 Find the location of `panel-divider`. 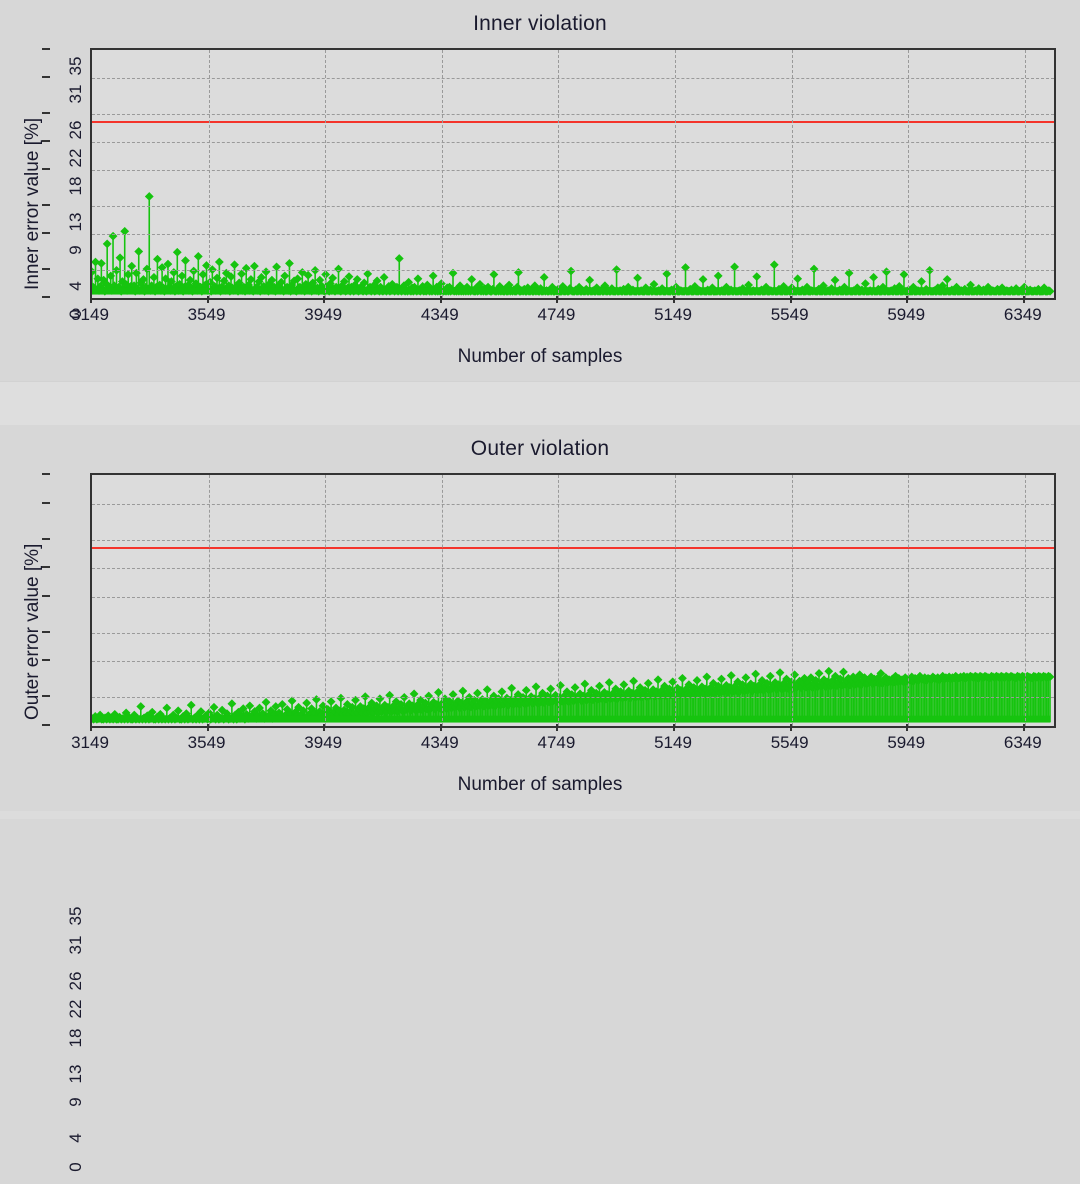

panel-divider is located at coordinates (540, 404).